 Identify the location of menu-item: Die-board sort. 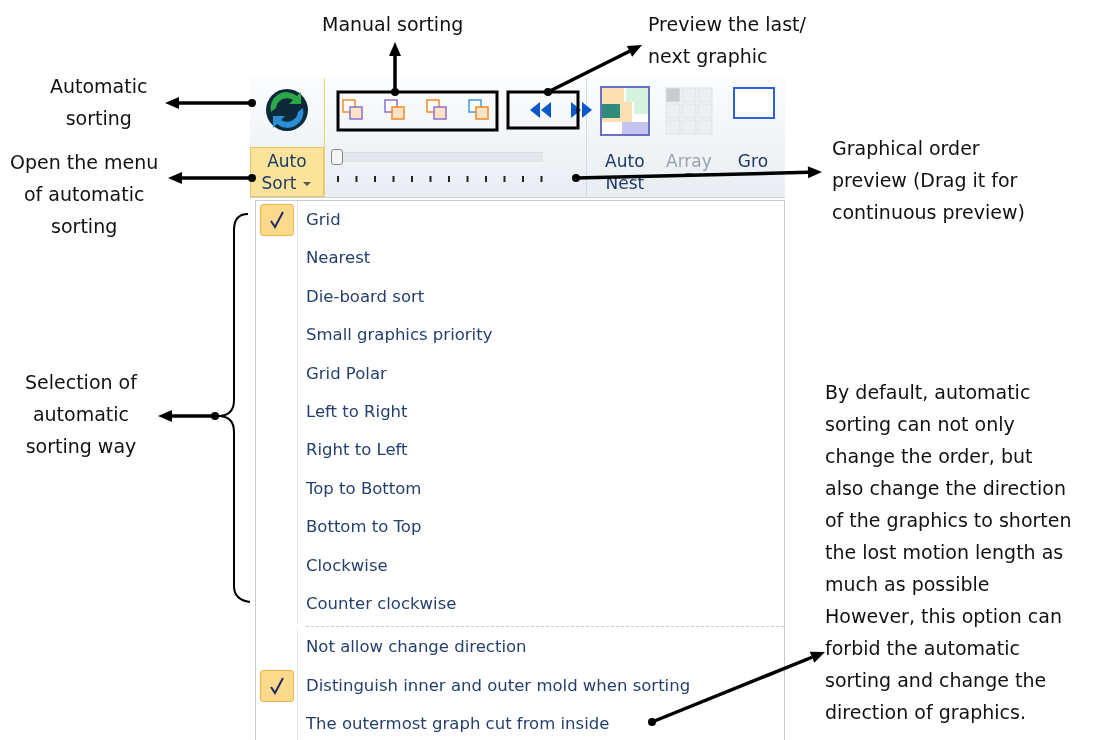
(520, 297).